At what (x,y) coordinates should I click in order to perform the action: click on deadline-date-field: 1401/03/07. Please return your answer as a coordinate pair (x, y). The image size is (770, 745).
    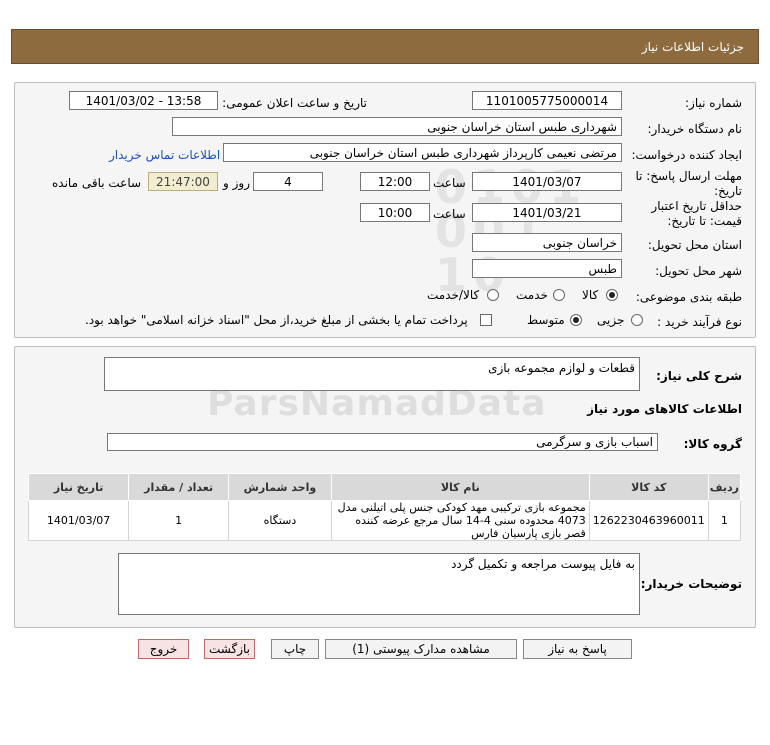
    Looking at the image, I should click on (547, 181).